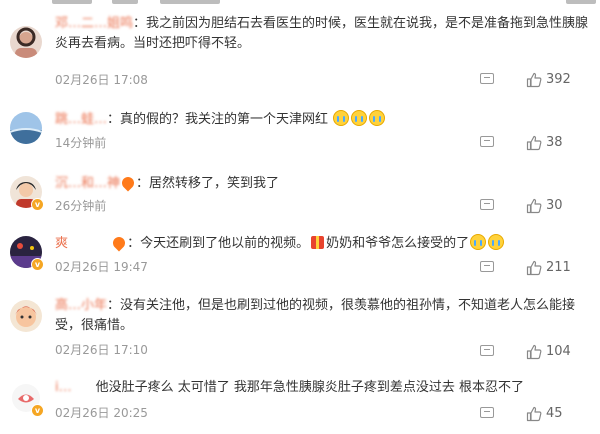 The height and width of the screenshot is (434, 600). I want to click on comment-actions: 104, so click(535, 352).